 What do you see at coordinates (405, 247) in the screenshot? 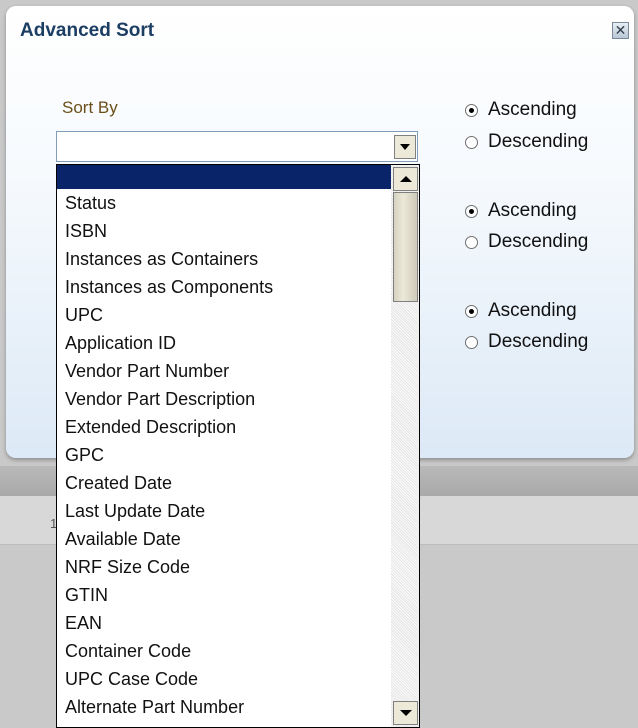
I see `scrollbar-thumb` at bounding box center [405, 247].